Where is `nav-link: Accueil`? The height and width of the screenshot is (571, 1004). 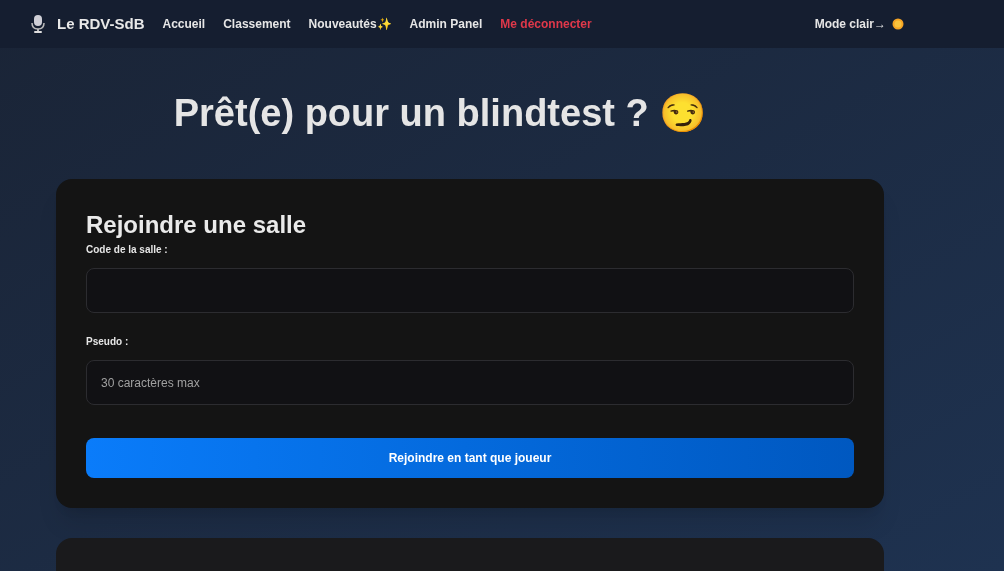
nav-link: Accueil is located at coordinates (184, 24).